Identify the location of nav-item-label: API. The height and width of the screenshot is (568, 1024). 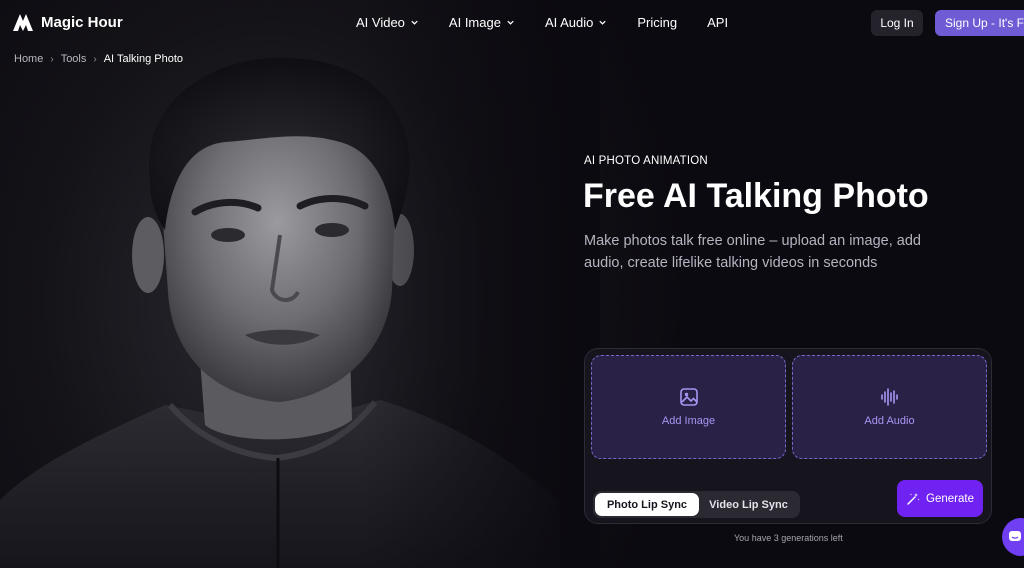
(718, 22).